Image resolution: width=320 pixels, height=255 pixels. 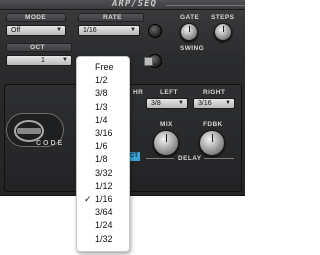 I want to click on rate-menu-item: ✓ 1/16, so click(x=103, y=199).